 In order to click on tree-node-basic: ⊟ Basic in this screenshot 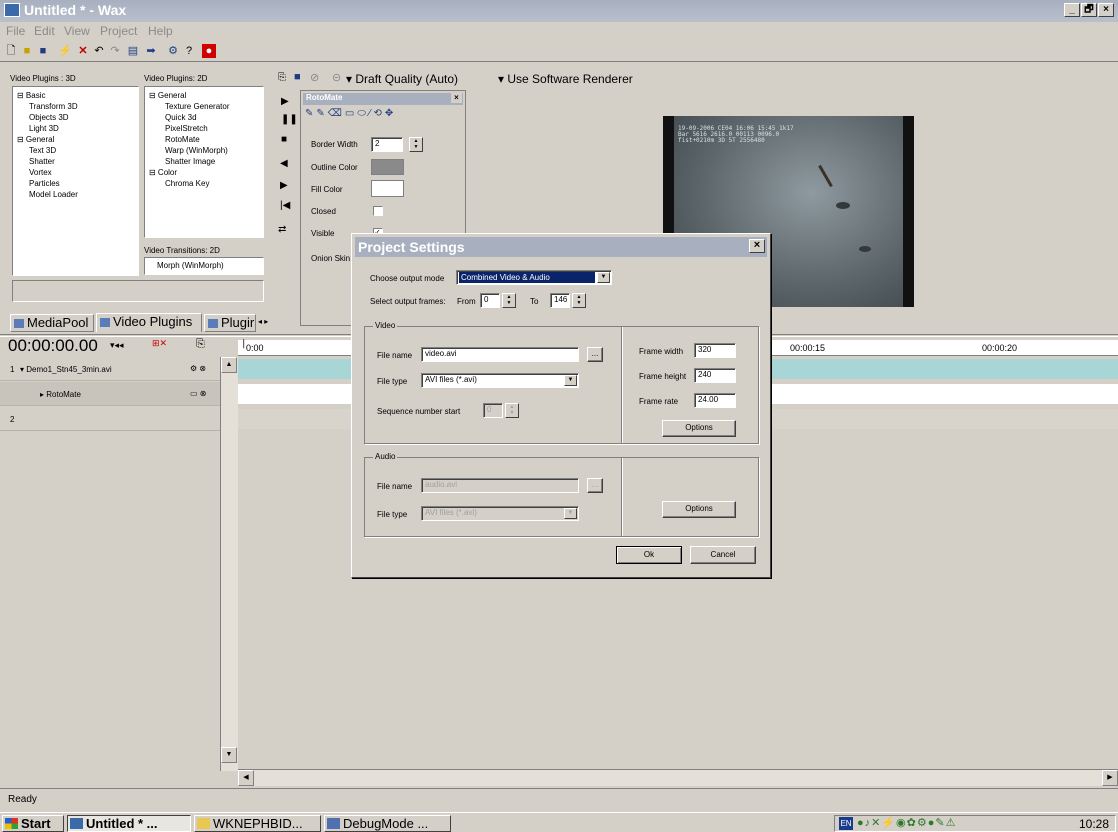, I will do `click(75, 95)`.